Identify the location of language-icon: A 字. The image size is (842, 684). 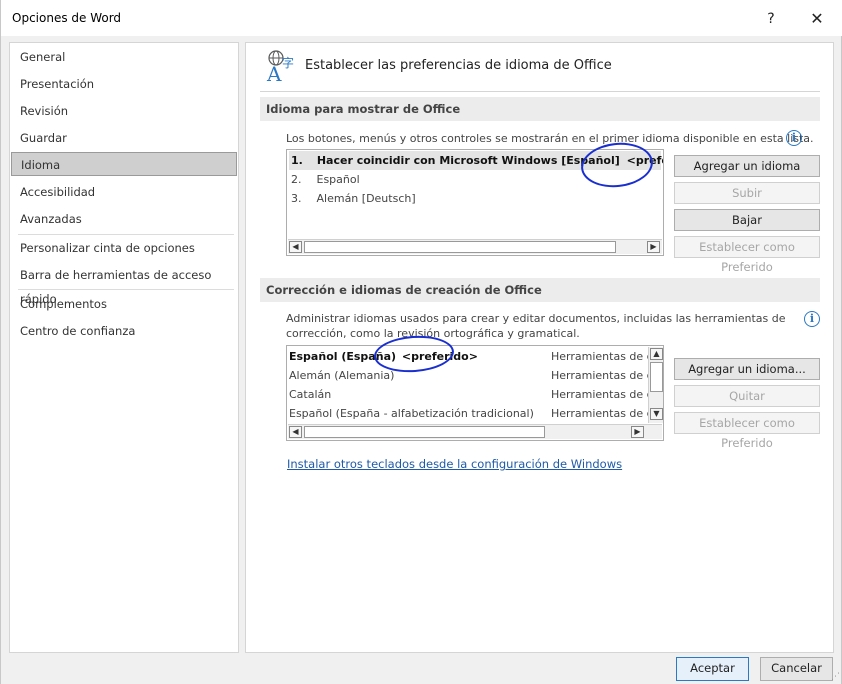
(280, 66).